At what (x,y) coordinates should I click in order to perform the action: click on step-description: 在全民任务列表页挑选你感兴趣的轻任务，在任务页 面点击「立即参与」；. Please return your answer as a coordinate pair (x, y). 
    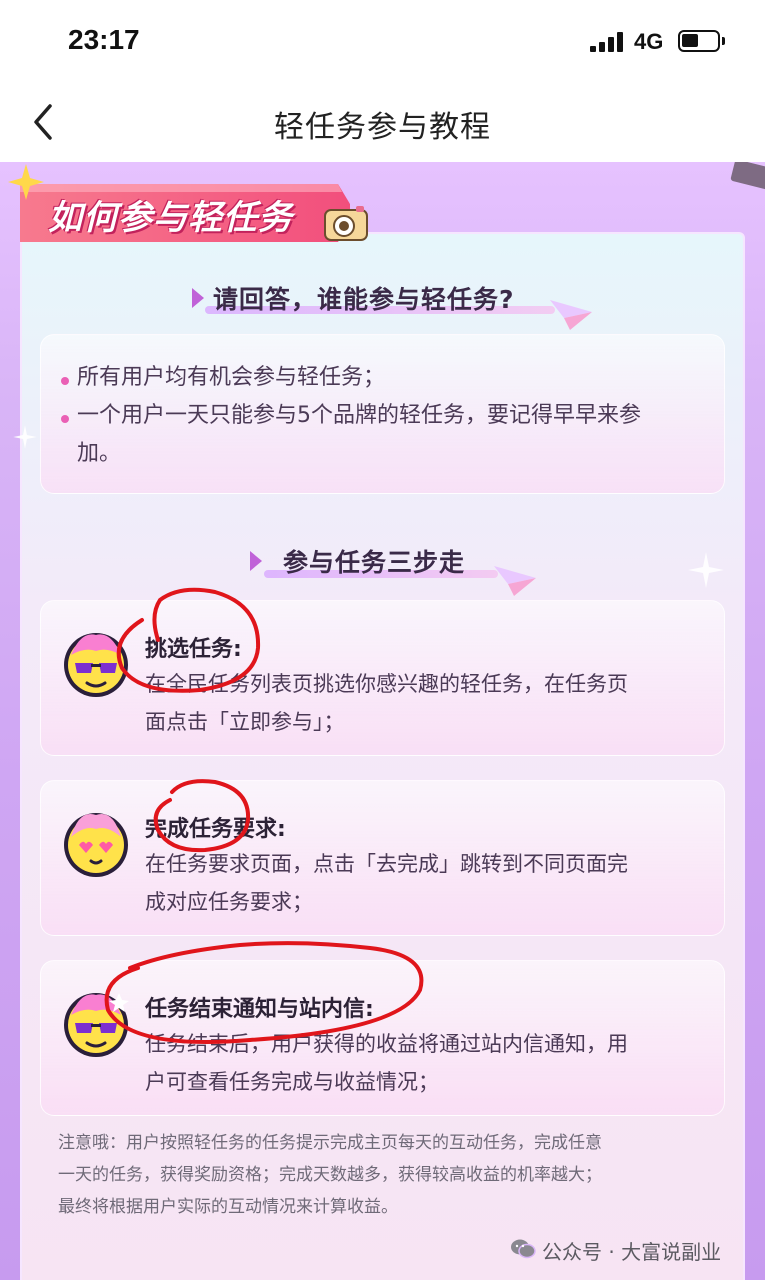
    Looking at the image, I should click on (428, 703).